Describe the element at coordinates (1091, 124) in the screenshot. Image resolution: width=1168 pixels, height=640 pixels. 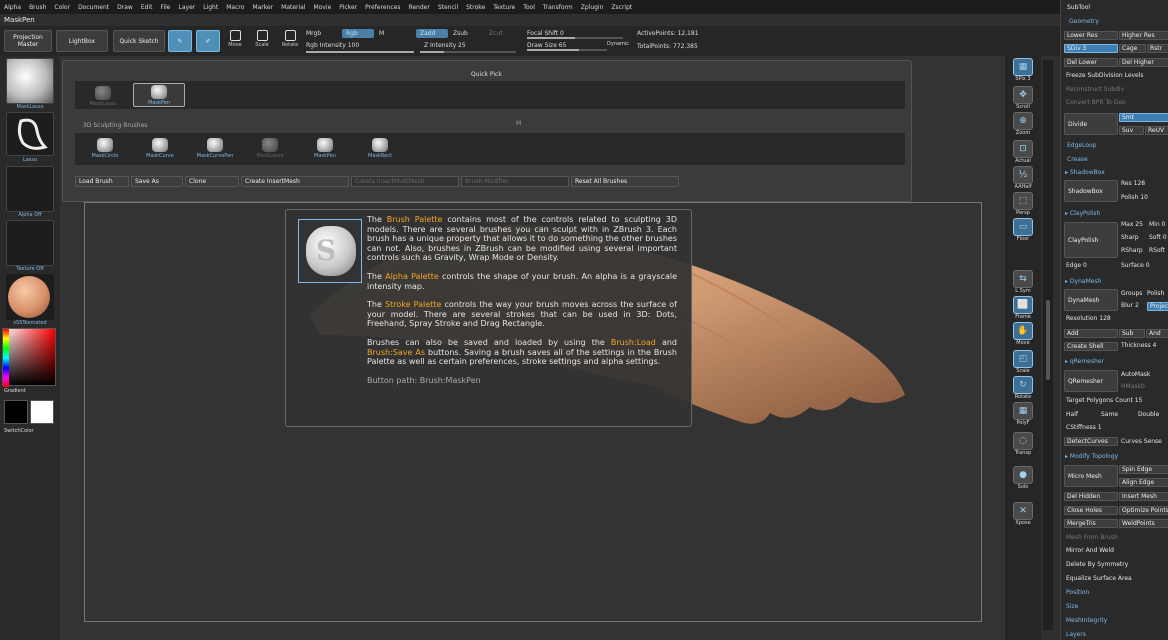
I see `divide-button: Divide` at that location.